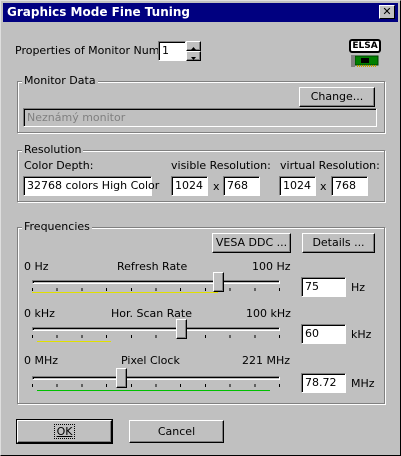  Describe the element at coordinates (365, 61) in the screenshot. I see `graphics-card-icon` at that location.